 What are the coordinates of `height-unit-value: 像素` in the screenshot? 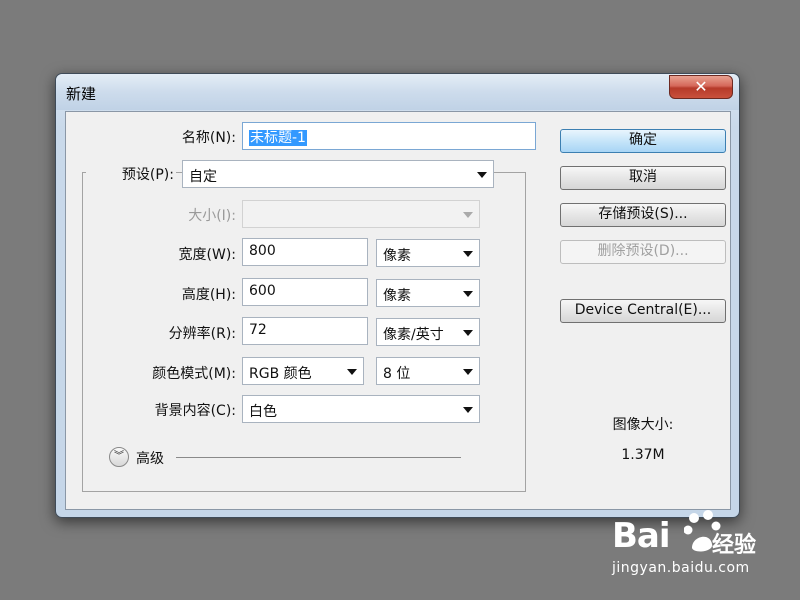 It's located at (397, 296).